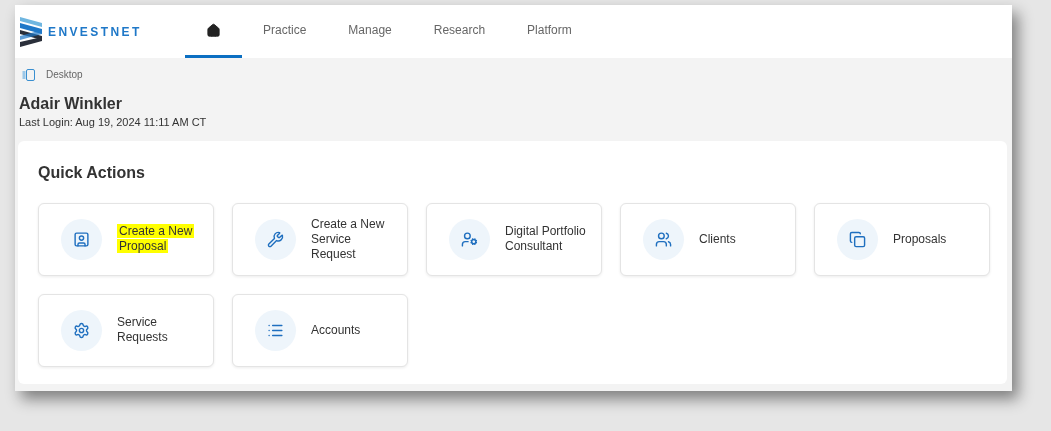 The height and width of the screenshot is (431, 1051). Describe the element at coordinates (320, 330) in the screenshot. I see `quick-action-tile: Accounts` at that location.